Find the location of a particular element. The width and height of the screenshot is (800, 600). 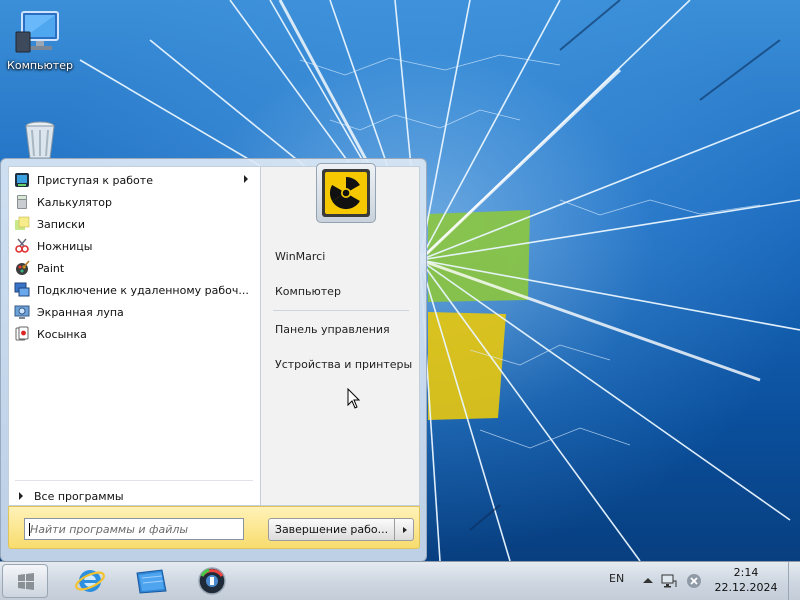

windows-logo-icon is located at coordinates (26, 581).